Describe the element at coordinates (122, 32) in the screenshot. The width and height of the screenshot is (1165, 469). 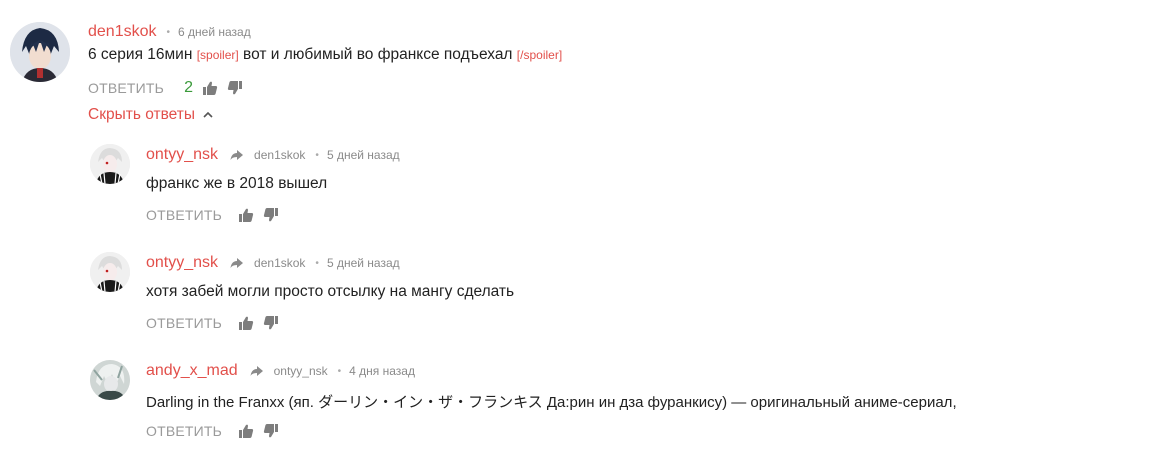
I see `comment-author: den1skok` at that location.